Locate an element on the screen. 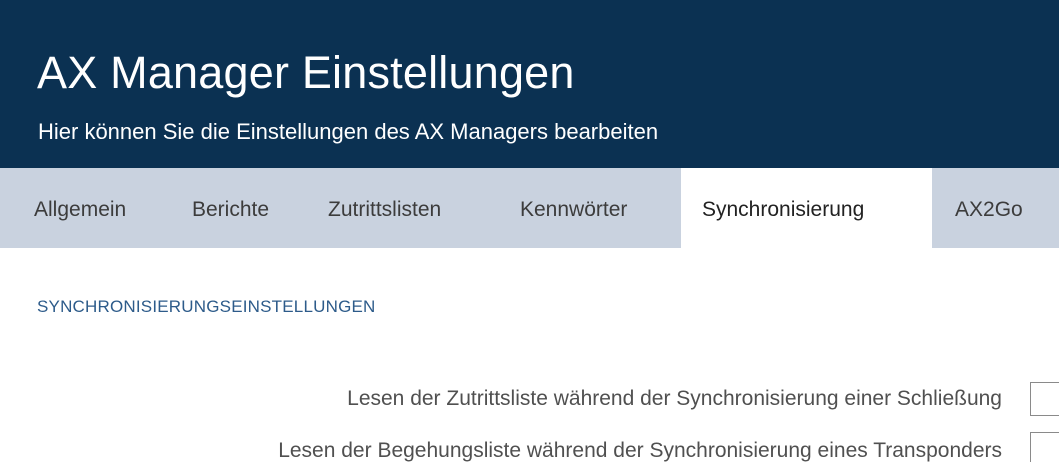  tab-allgemein: Allgemein is located at coordinates (82, 208).